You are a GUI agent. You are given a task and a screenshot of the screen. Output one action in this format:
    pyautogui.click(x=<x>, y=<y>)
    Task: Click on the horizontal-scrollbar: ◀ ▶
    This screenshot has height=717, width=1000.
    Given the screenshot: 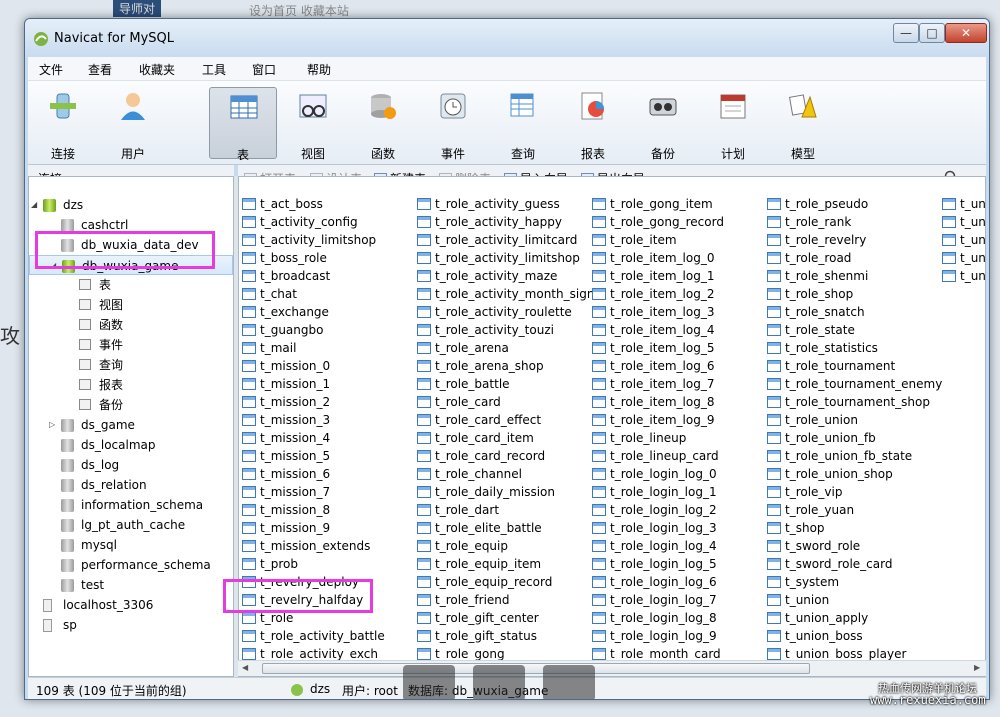 What is the action you would take?
    pyautogui.click(x=612, y=668)
    